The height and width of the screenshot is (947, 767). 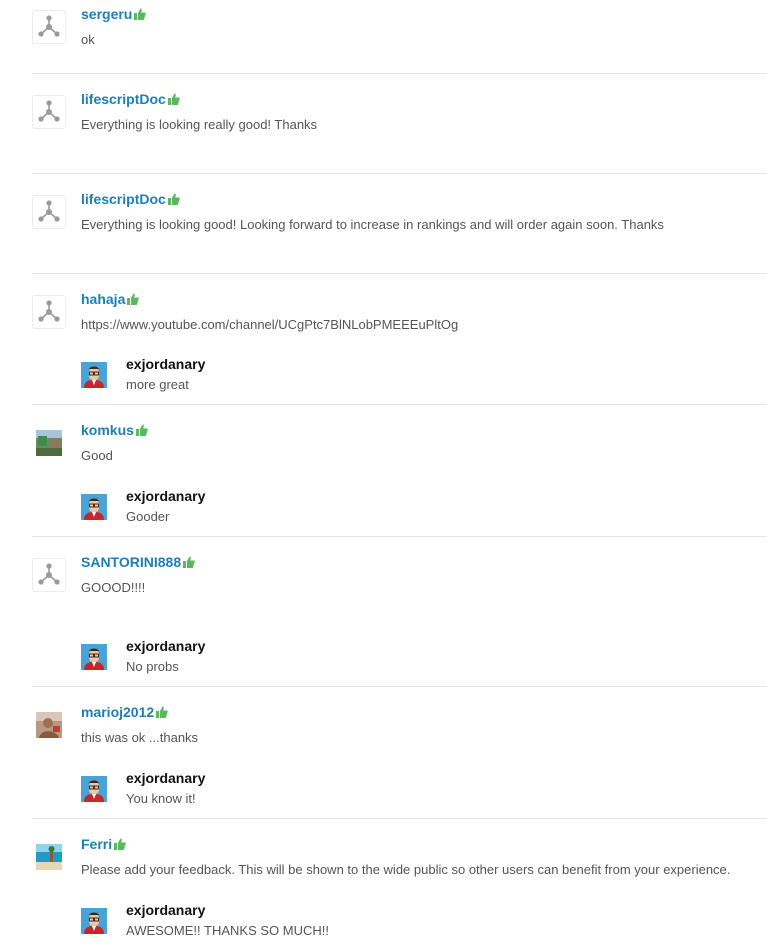 I want to click on beach-photo-avatar, so click(x=49, y=857).